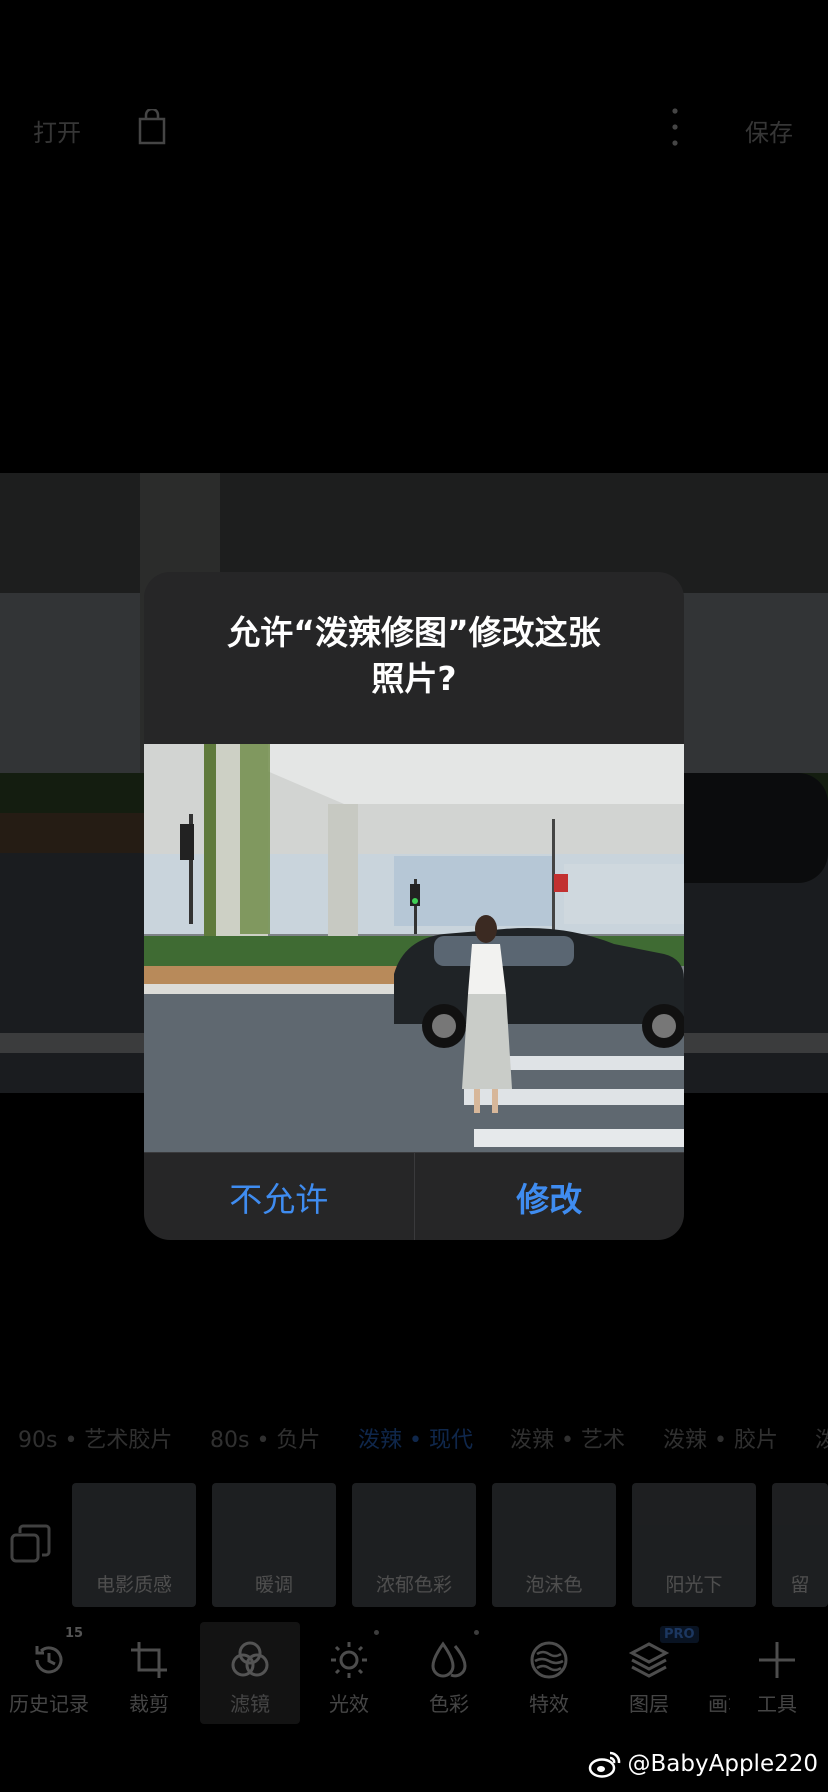  I want to click on tool-color: 色彩, so click(449, 1673).